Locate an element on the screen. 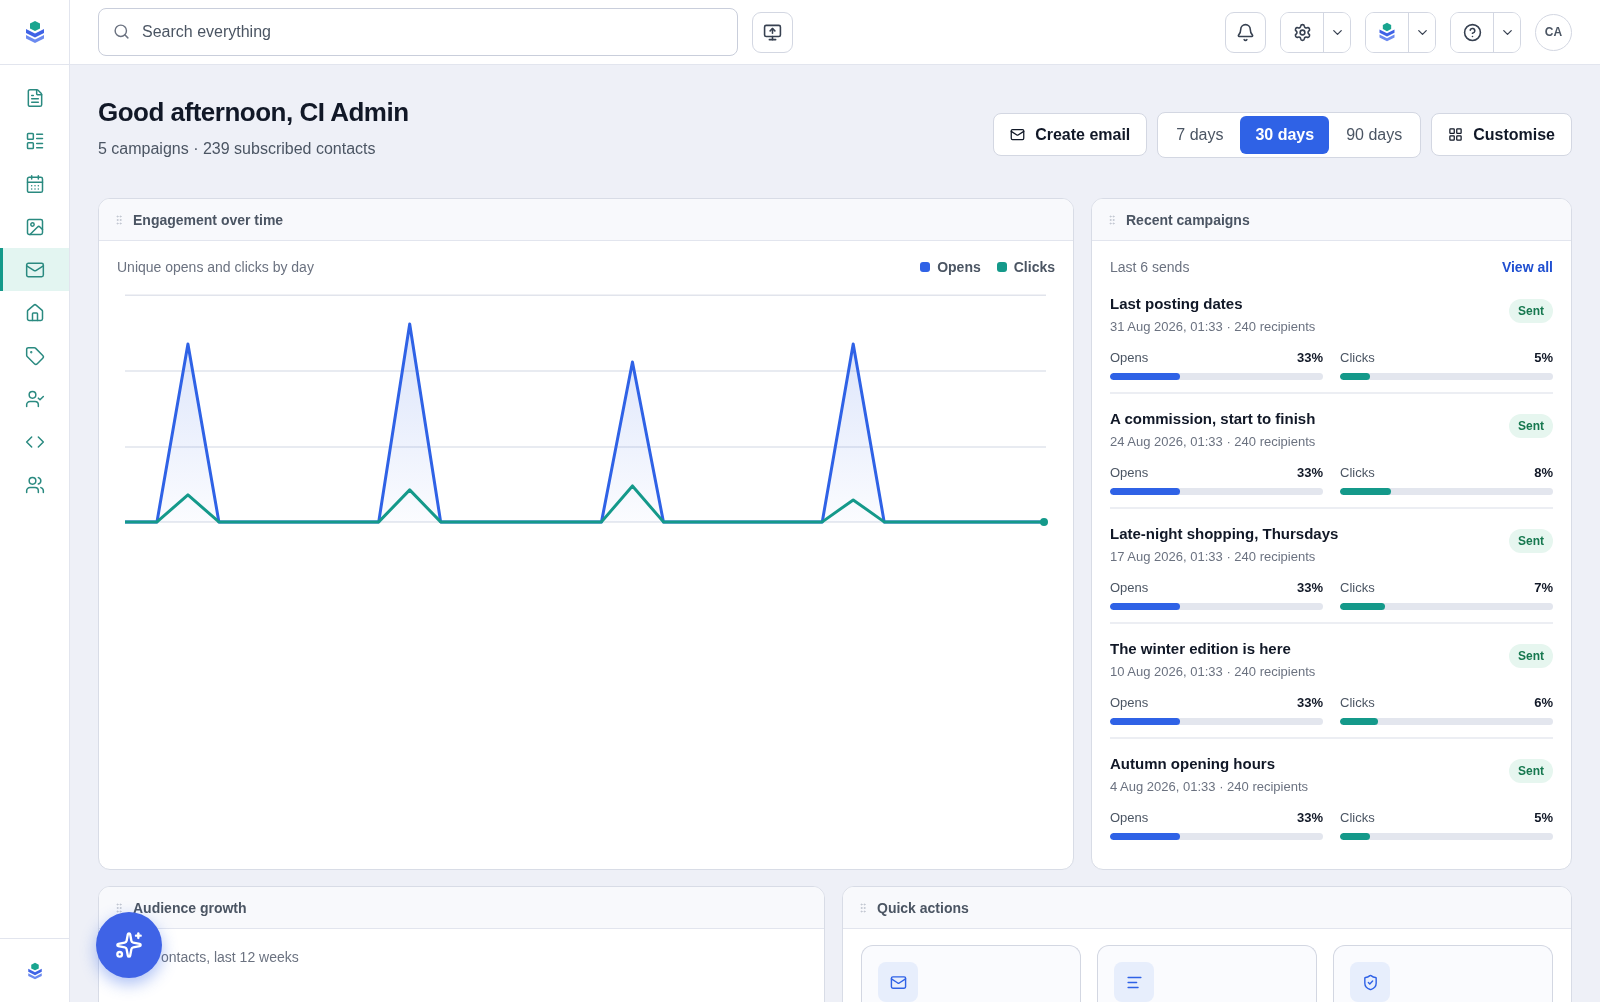 This screenshot has height=1002, width=1600. users-icon is located at coordinates (34, 484).